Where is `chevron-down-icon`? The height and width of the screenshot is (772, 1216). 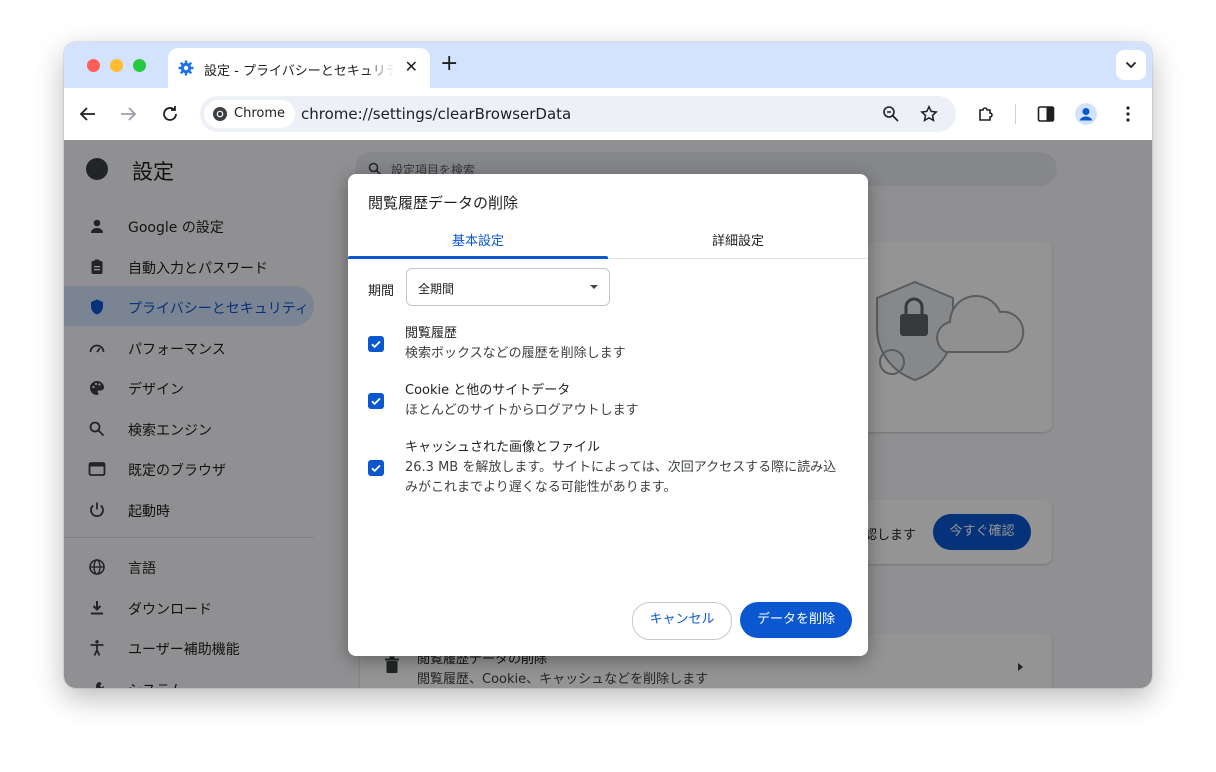
chevron-down-icon is located at coordinates (1131, 65).